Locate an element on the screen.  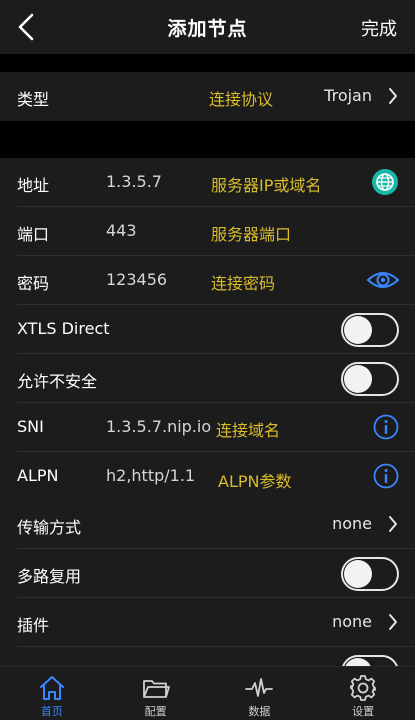
tab-config: 配置 is located at coordinates (156, 693).